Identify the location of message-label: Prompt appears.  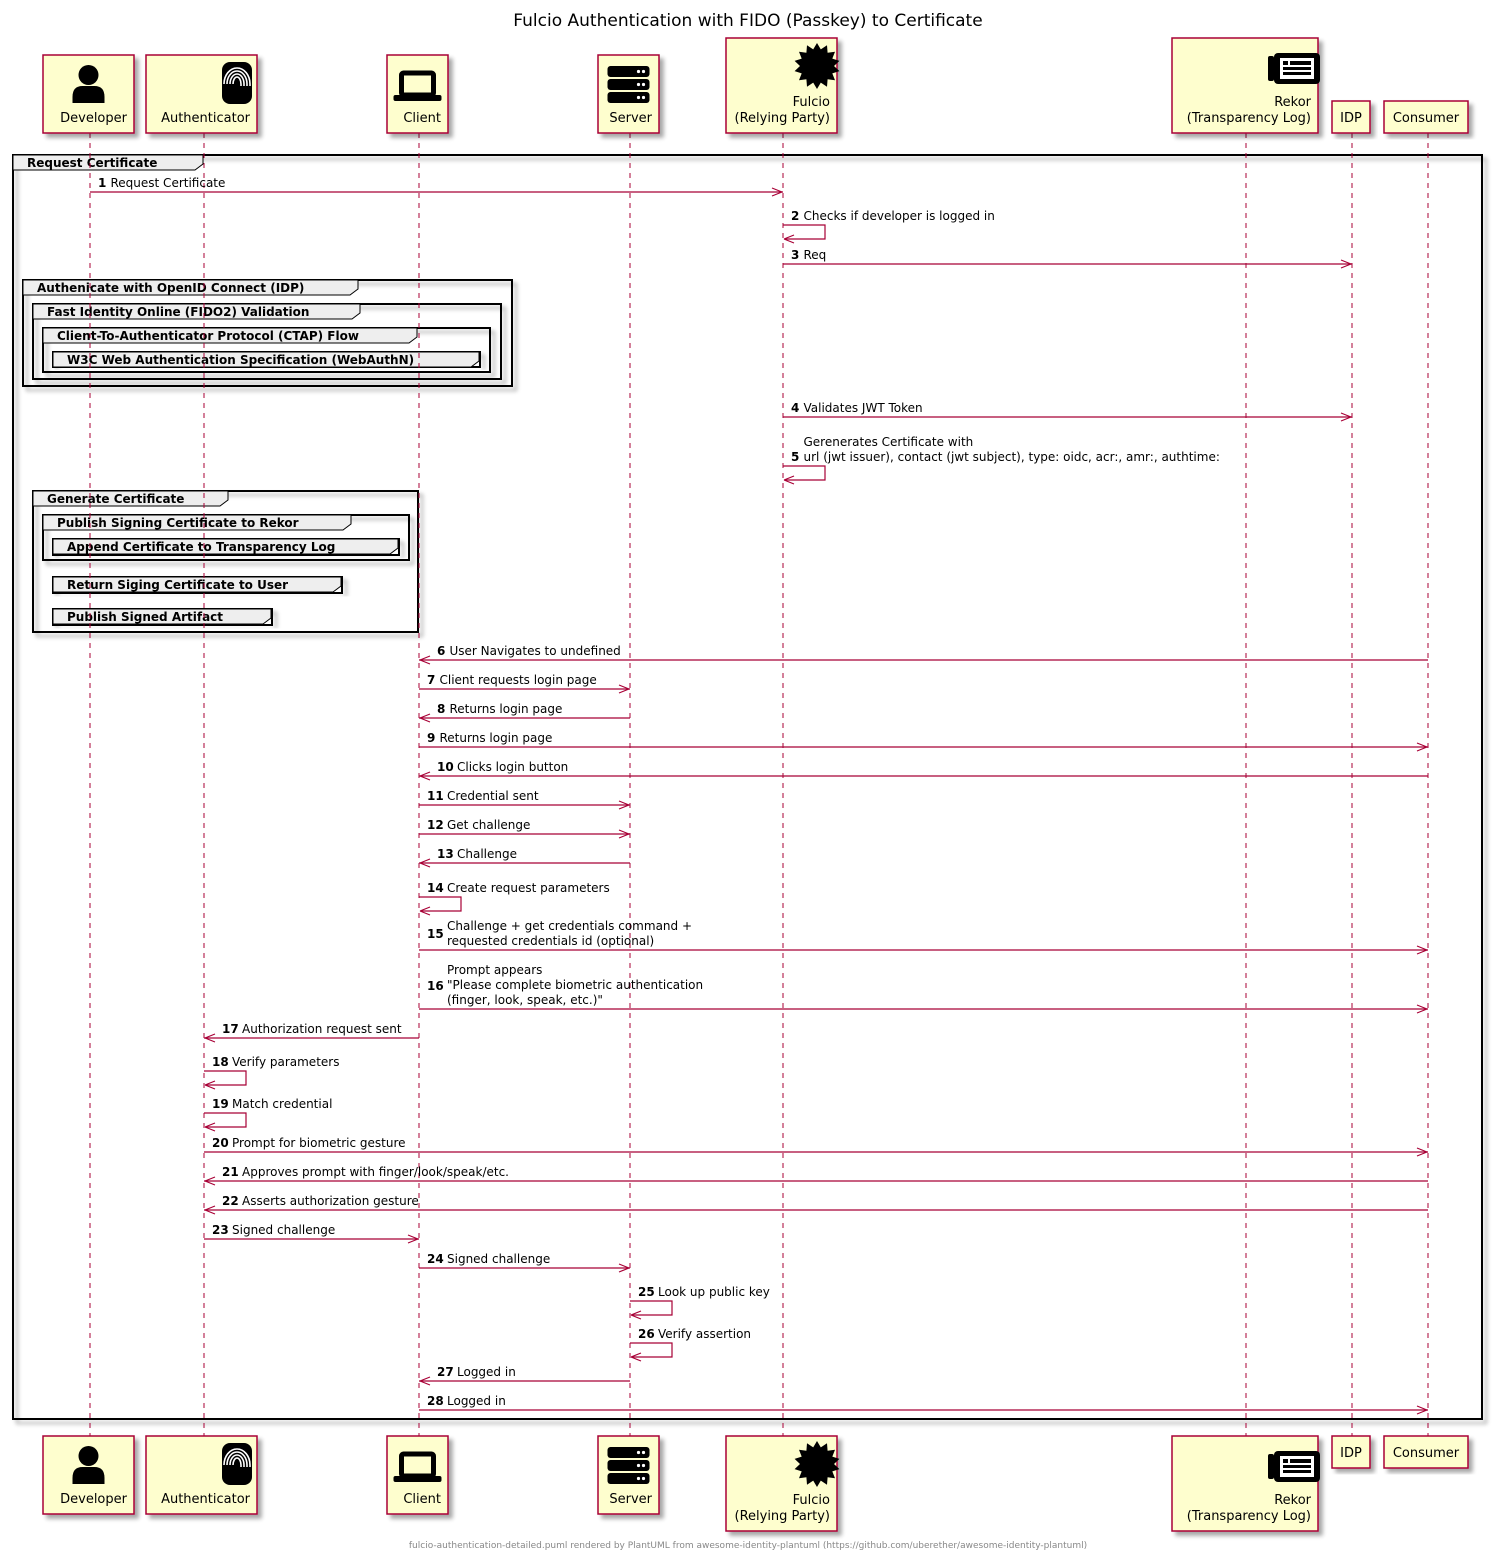
(494, 970).